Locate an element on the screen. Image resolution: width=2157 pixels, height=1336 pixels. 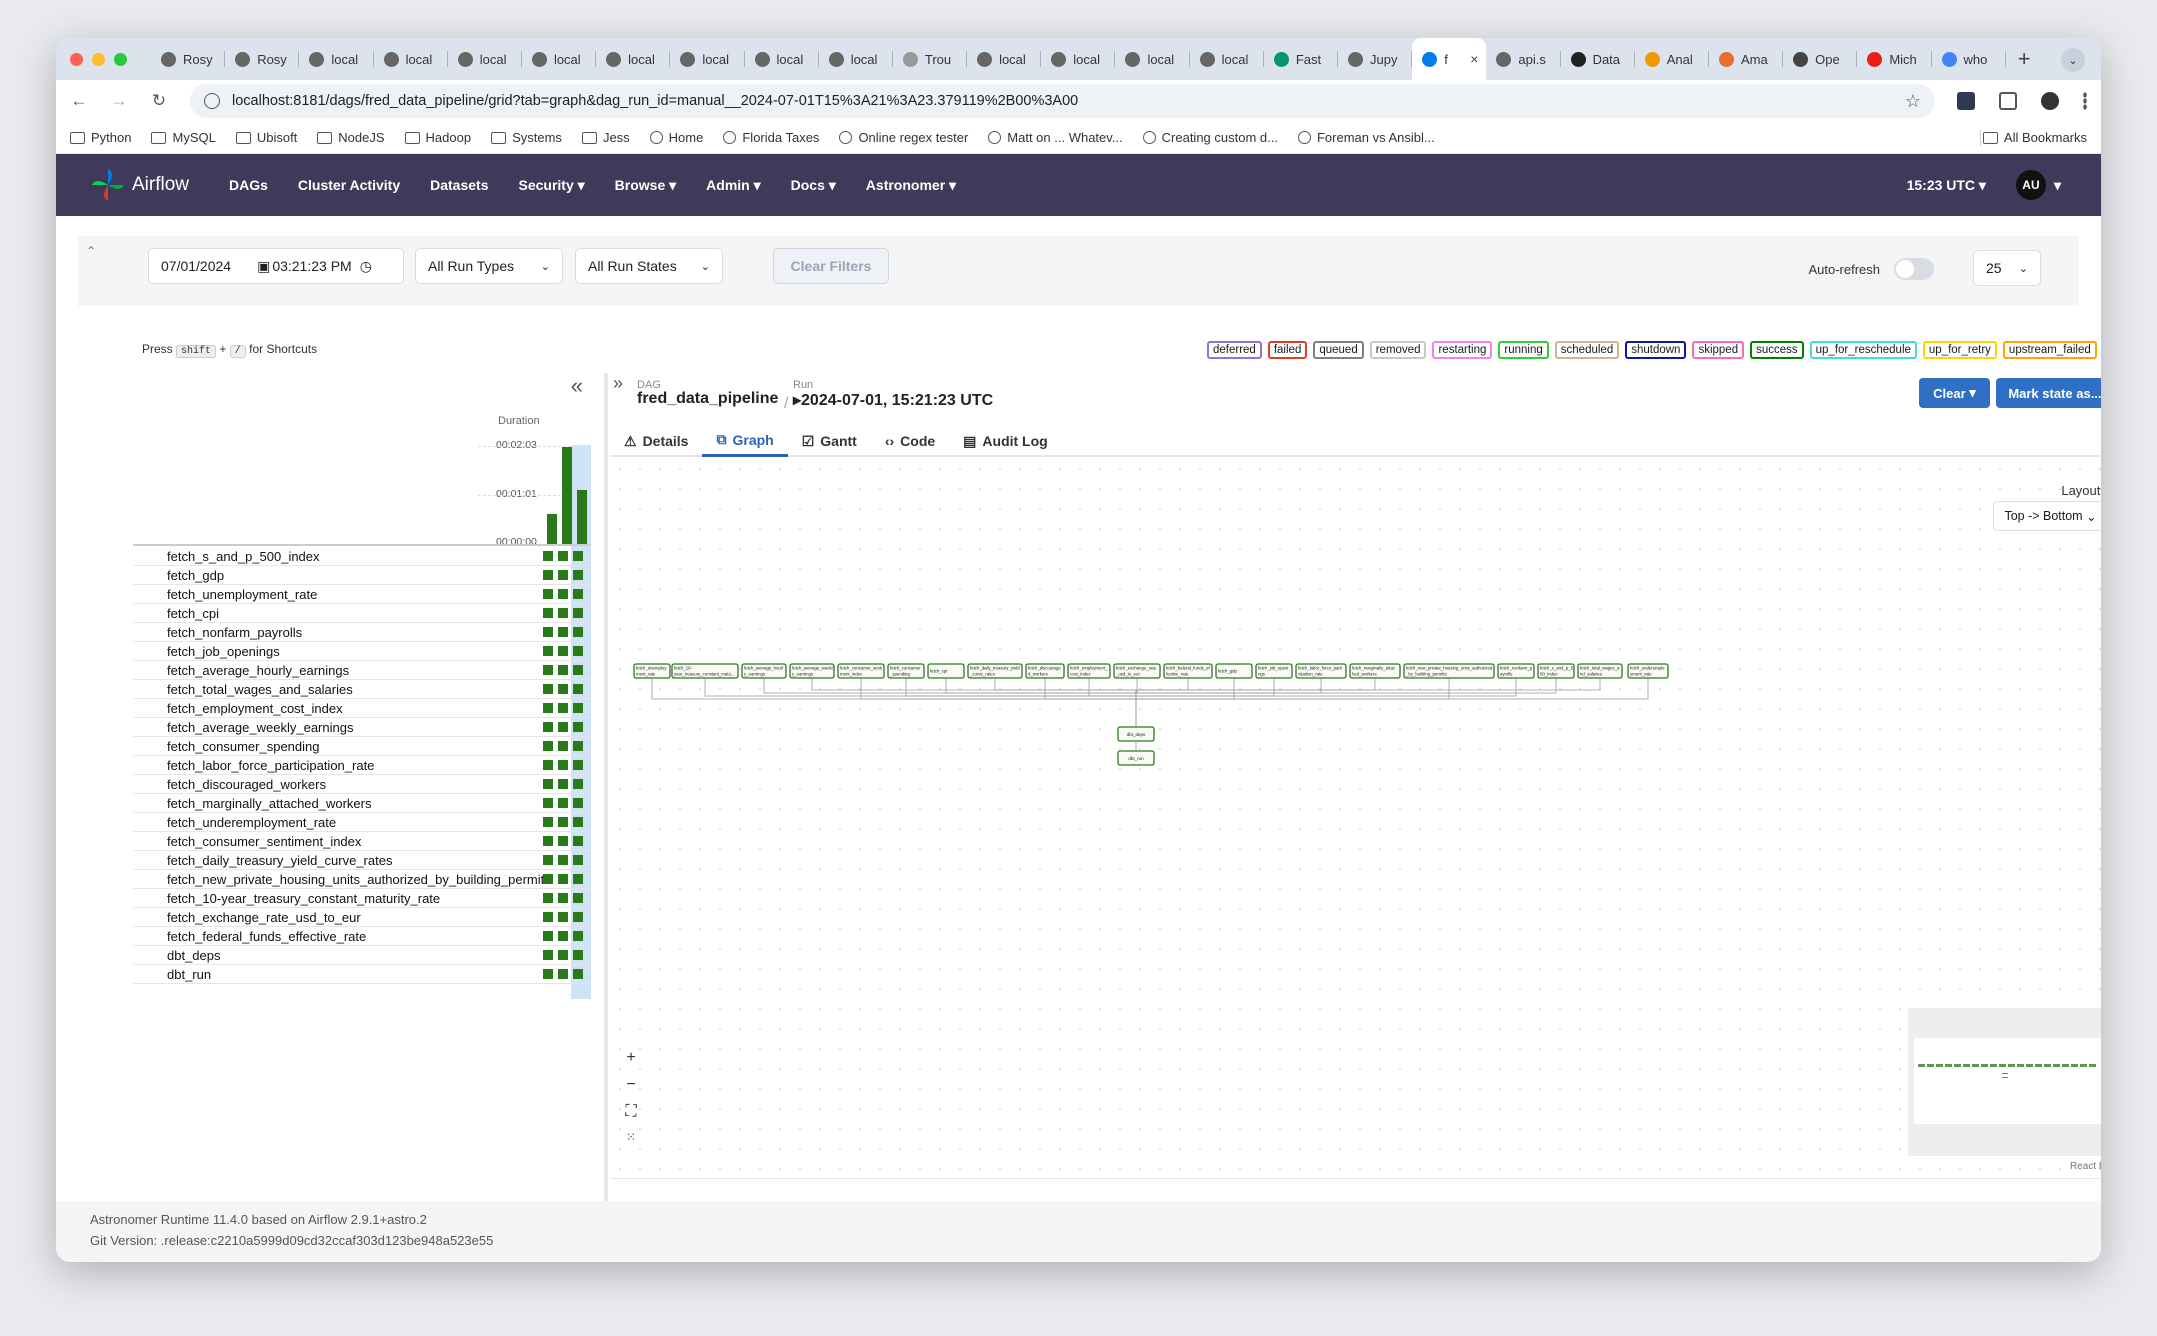
bookmark-item: Online regex tester is located at coordinates (903, 137).